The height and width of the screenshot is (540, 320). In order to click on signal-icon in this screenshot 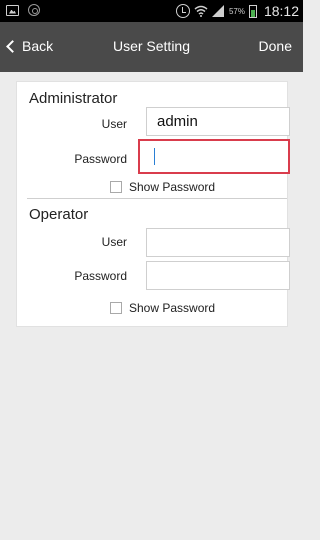, I will do `click(217, 11)`.